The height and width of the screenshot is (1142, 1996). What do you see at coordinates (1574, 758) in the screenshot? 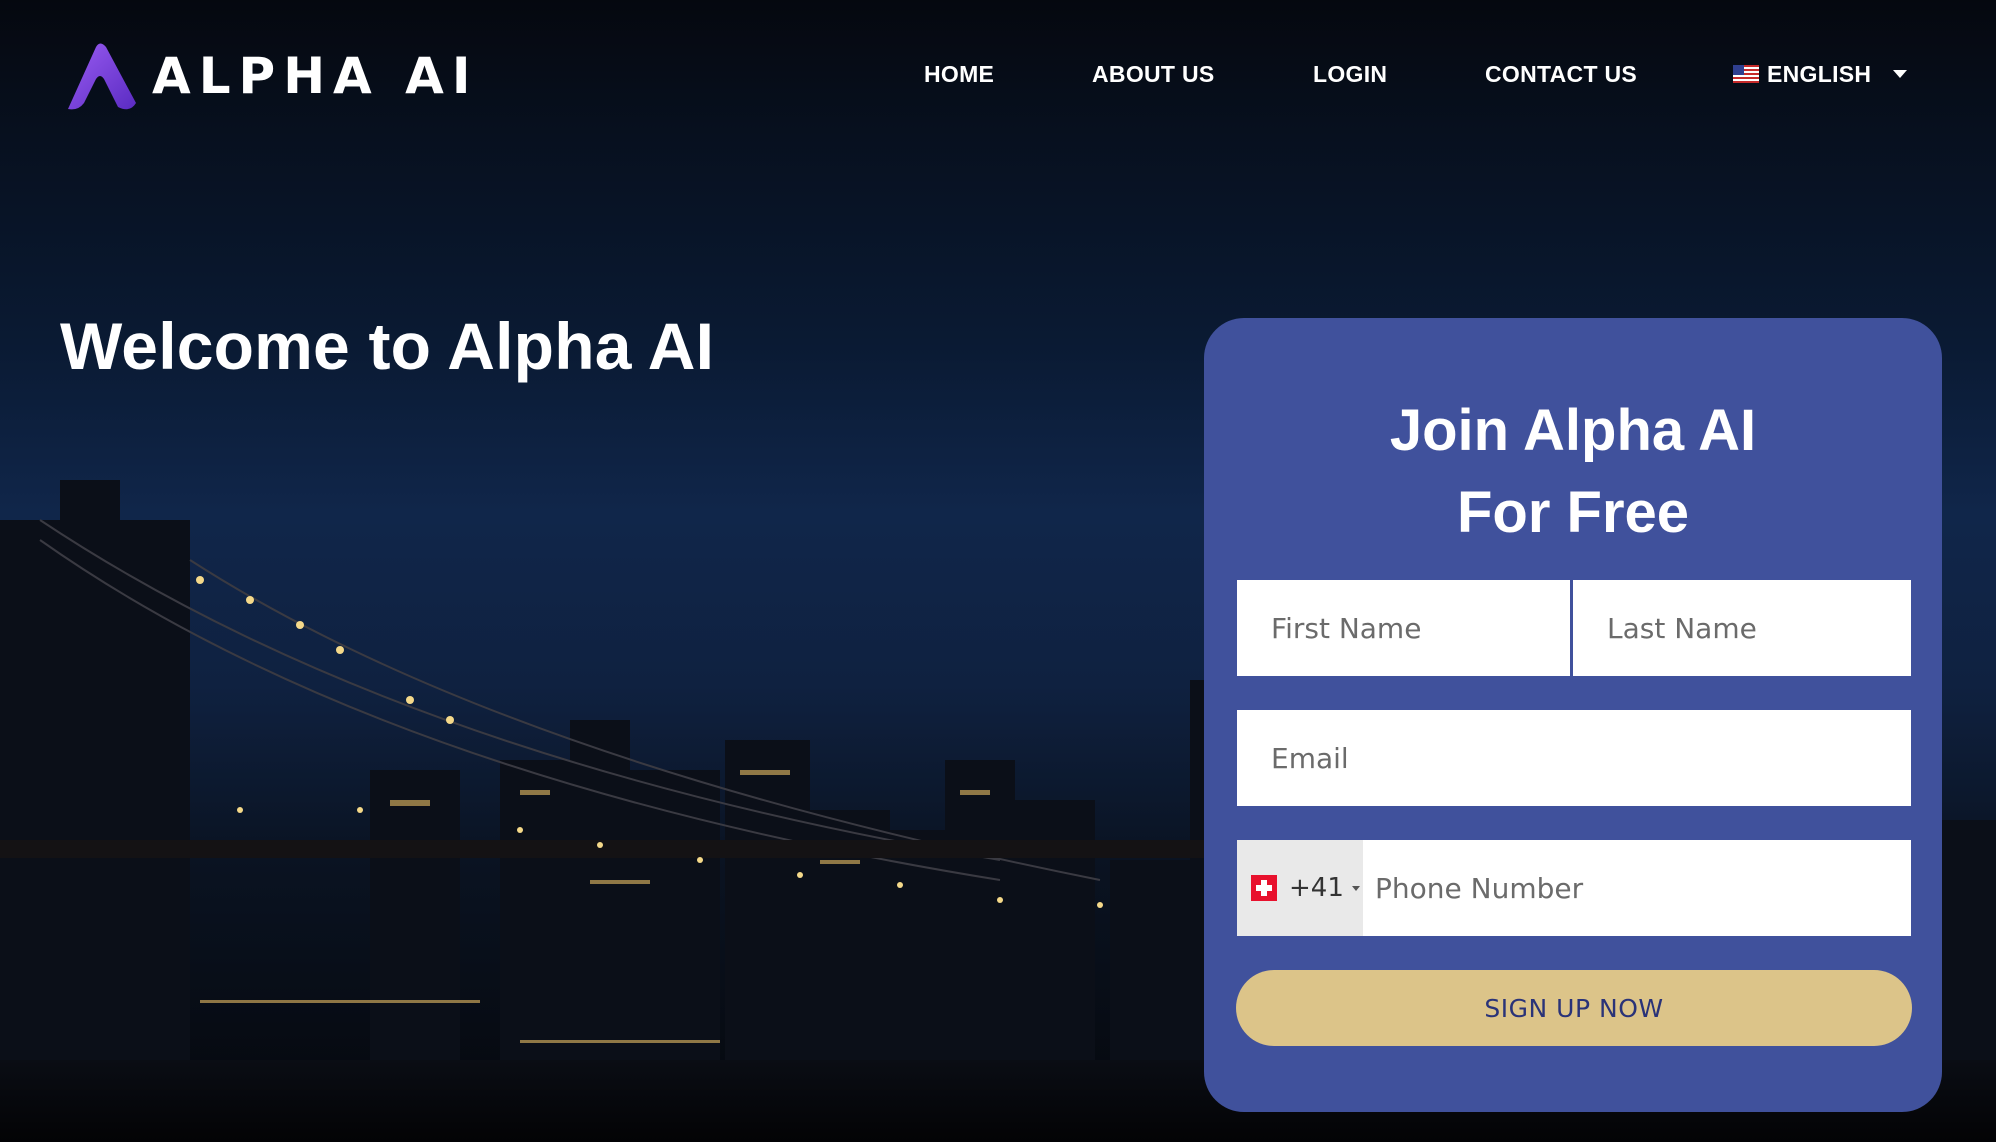
I see `email-field` at bounding box center [1574, 758].